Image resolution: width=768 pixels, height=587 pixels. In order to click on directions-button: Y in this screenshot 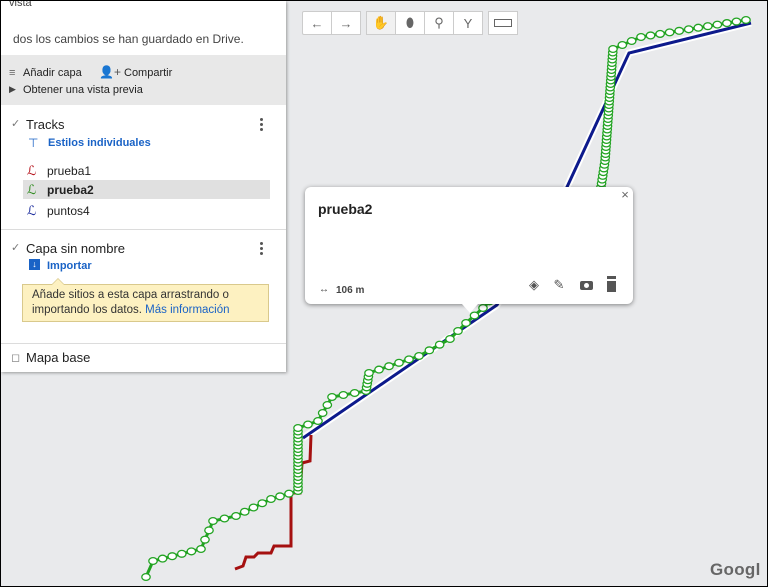, I will do `click(468, 23)`.